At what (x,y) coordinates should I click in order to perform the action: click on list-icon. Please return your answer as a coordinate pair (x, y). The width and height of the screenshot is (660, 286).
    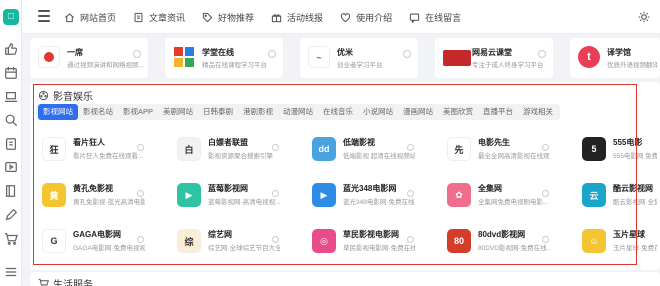
    Looking at the image, I should click on (11, 272).